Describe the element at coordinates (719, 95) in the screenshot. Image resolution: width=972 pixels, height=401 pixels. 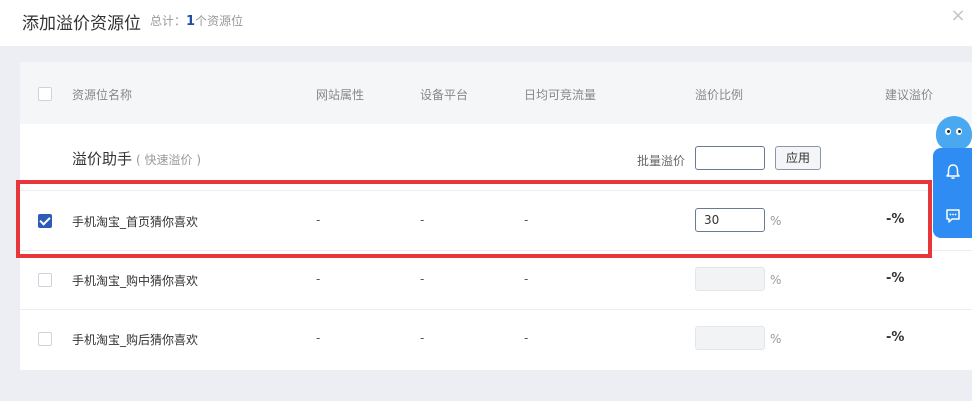
I see `col-ratio: 溢价比例` at that location.